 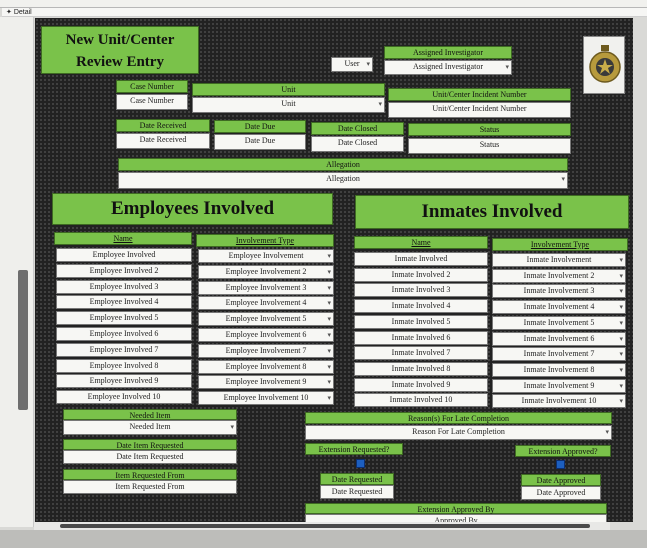 I want to click on inmate-involvement-value: Inmate Involvement 8, so click(x=559, y=369).